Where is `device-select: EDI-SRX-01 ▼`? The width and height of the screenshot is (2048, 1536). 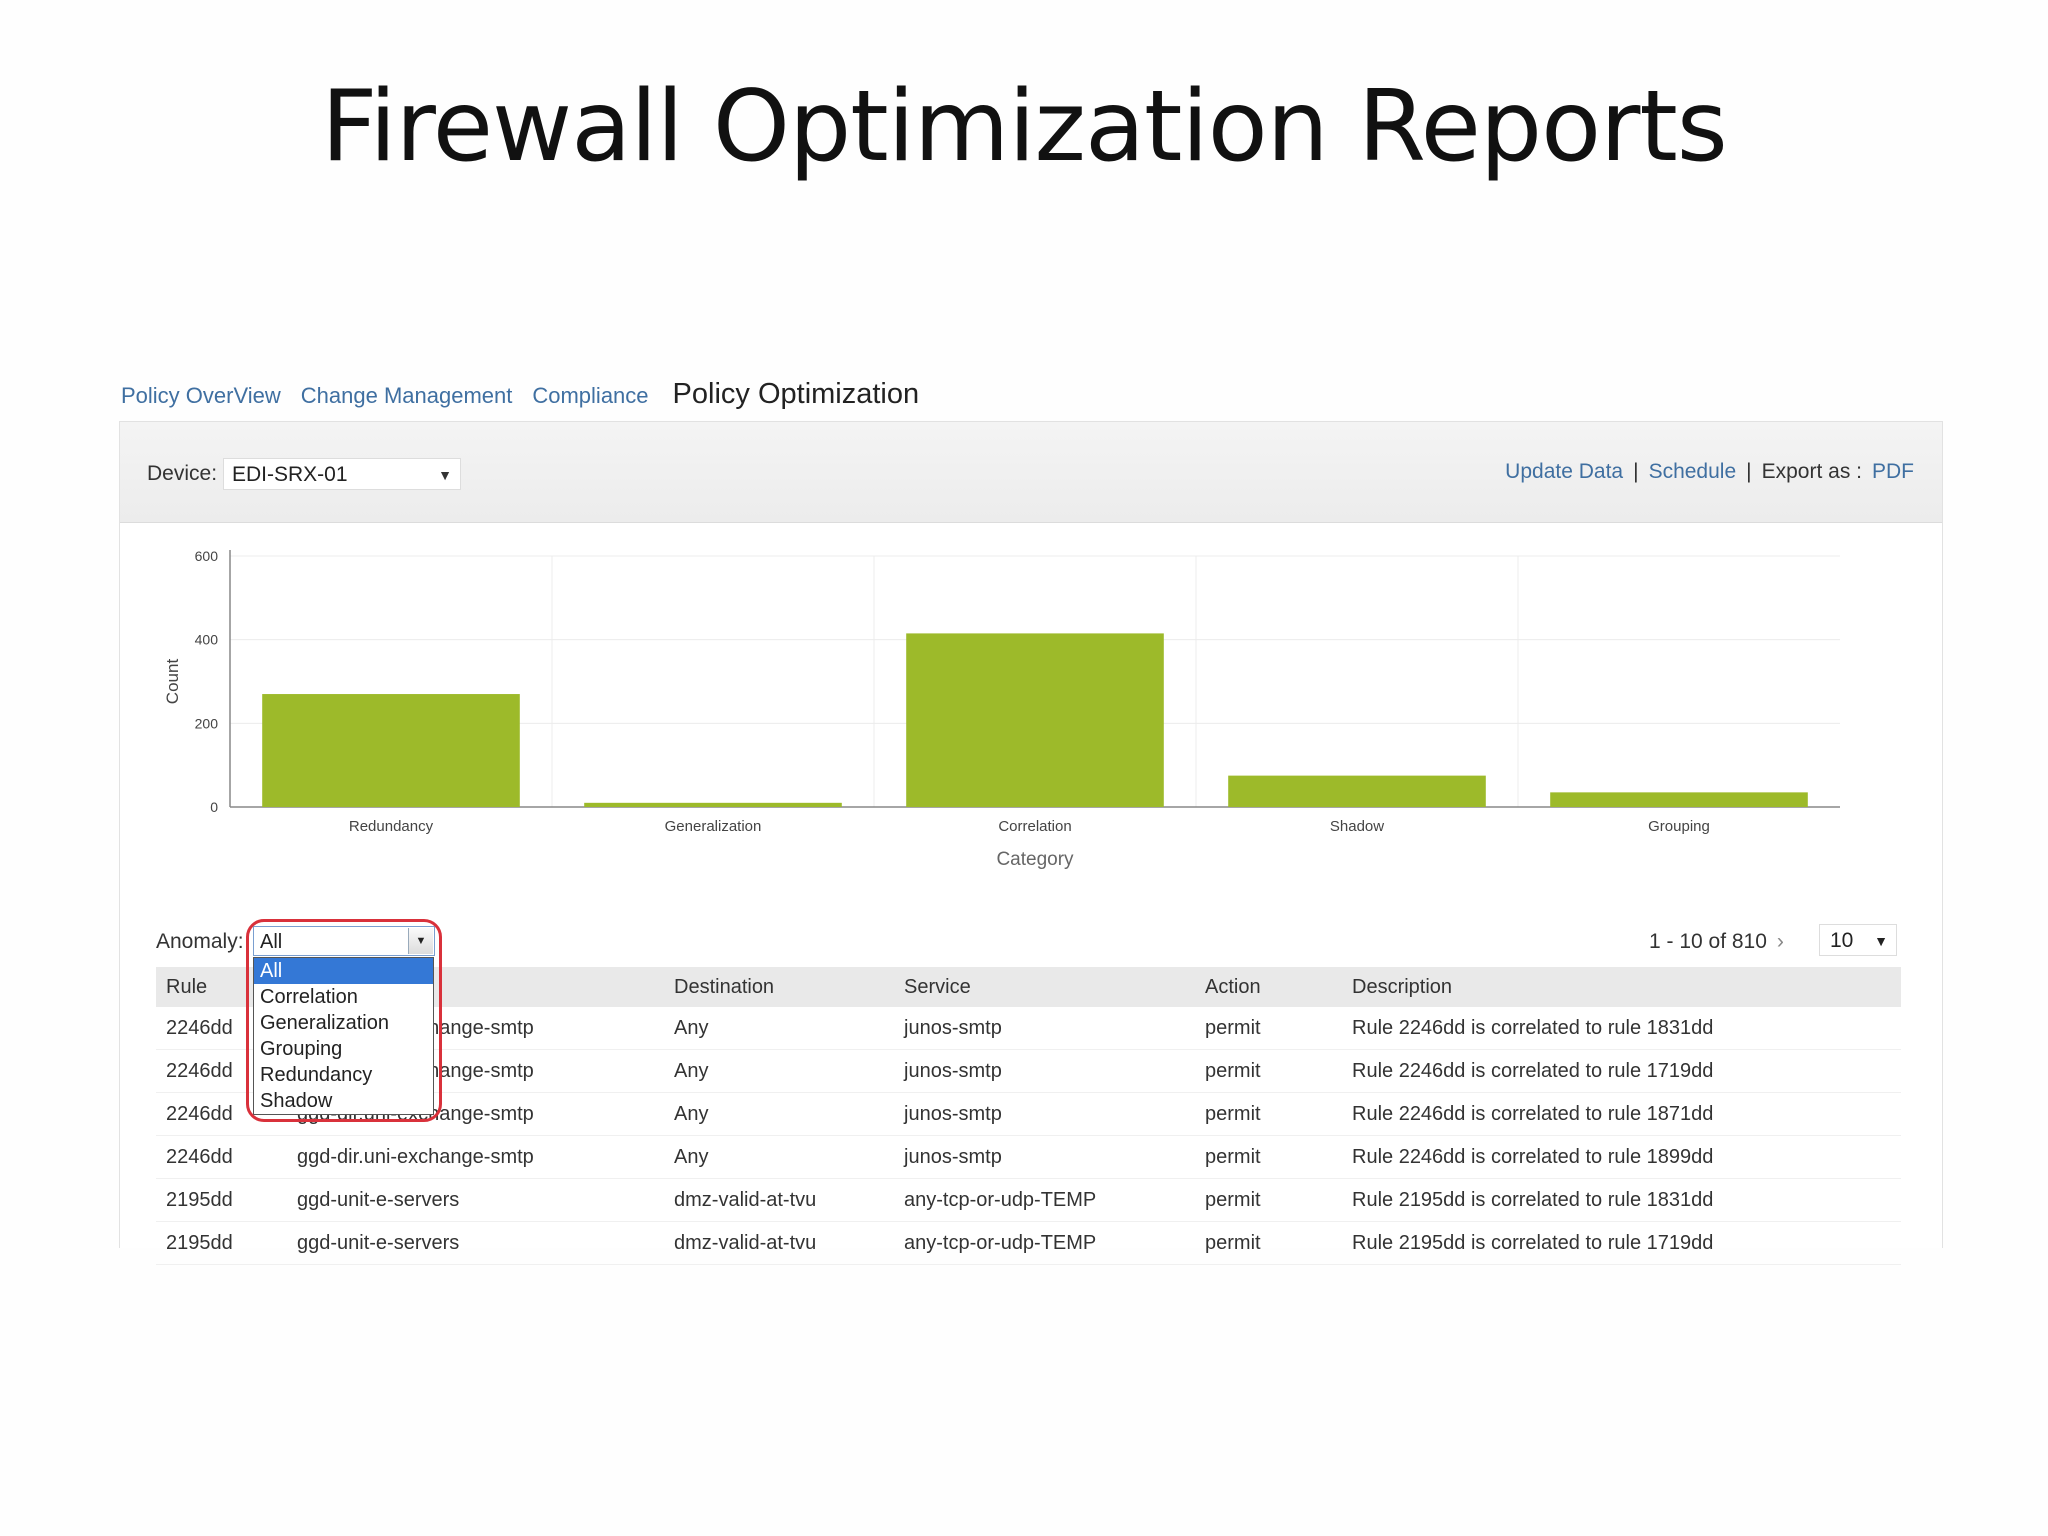 device-select: EDI-SRX-01 ▼ is located at coordinates (342, 474).